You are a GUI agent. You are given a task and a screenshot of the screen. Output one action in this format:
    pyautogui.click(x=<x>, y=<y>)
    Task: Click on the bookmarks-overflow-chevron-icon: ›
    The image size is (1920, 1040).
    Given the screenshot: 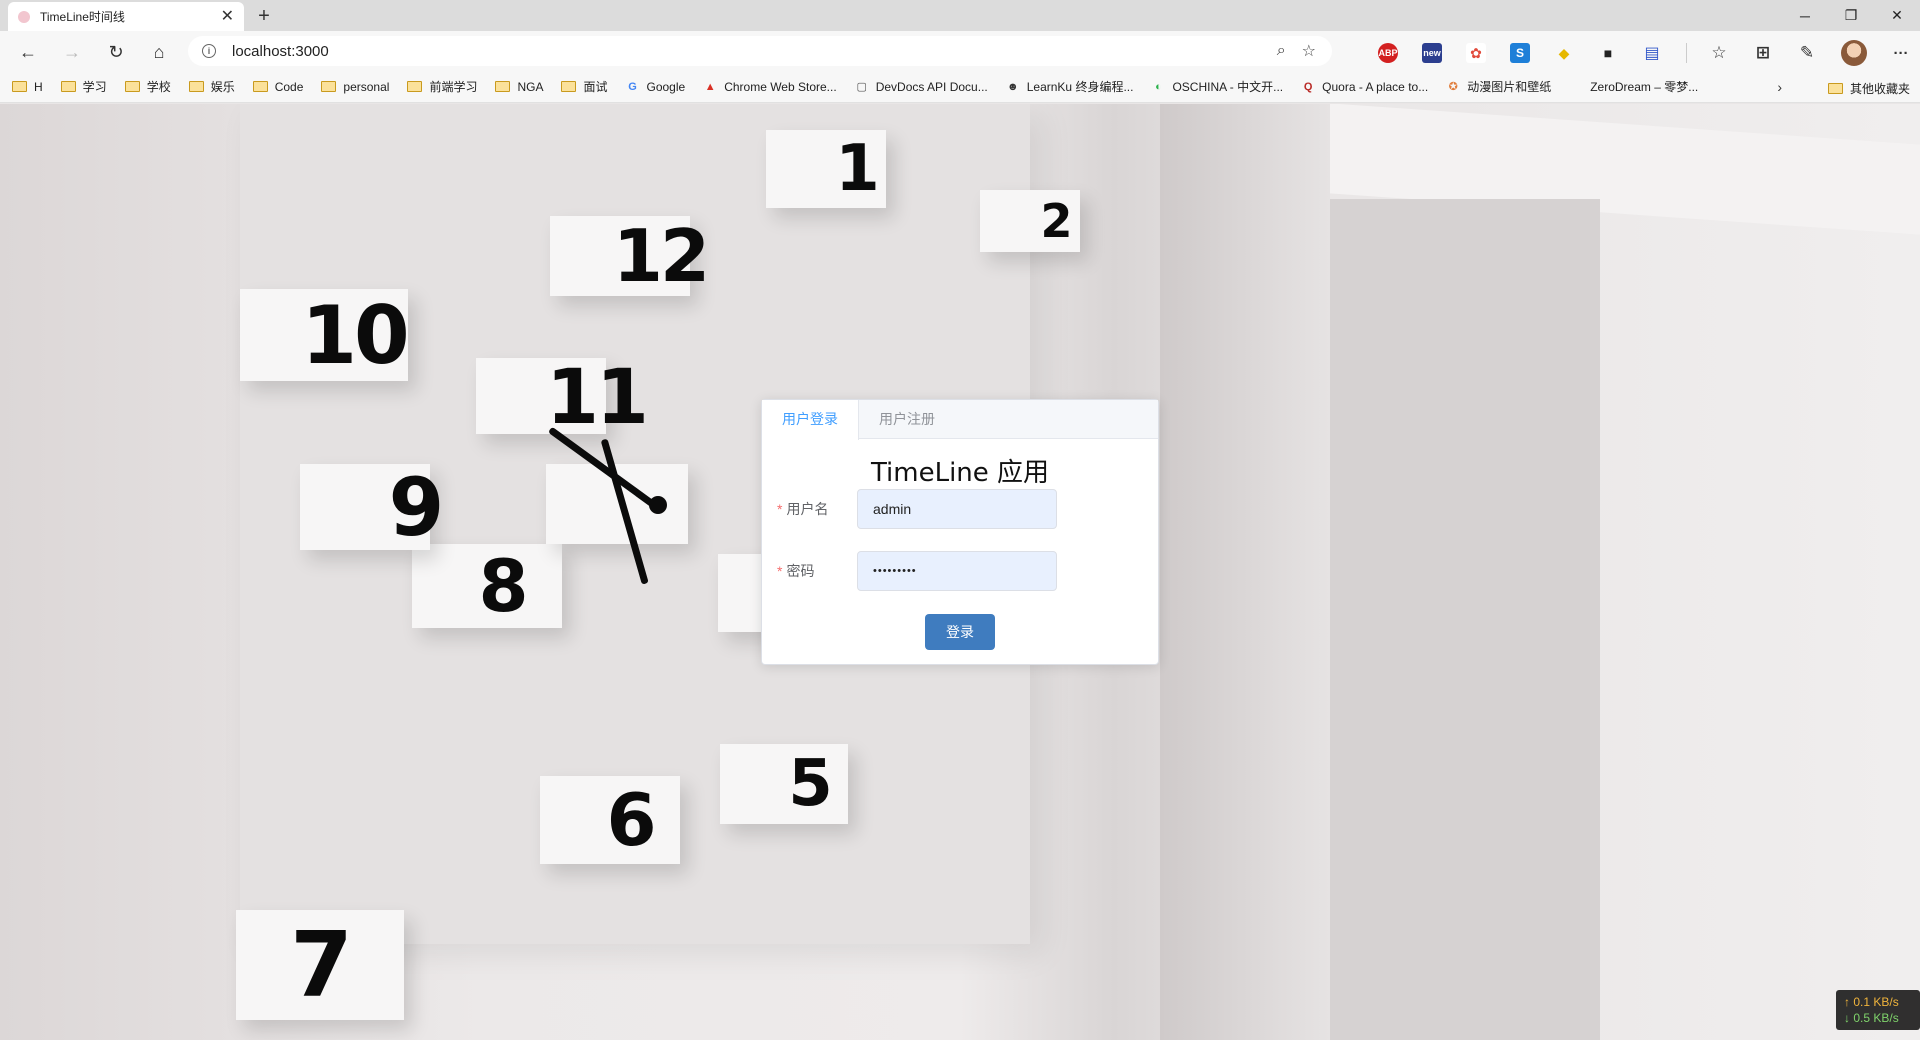 What is the action you would take?
    pyautogui.click(x=1779, y=87)
    